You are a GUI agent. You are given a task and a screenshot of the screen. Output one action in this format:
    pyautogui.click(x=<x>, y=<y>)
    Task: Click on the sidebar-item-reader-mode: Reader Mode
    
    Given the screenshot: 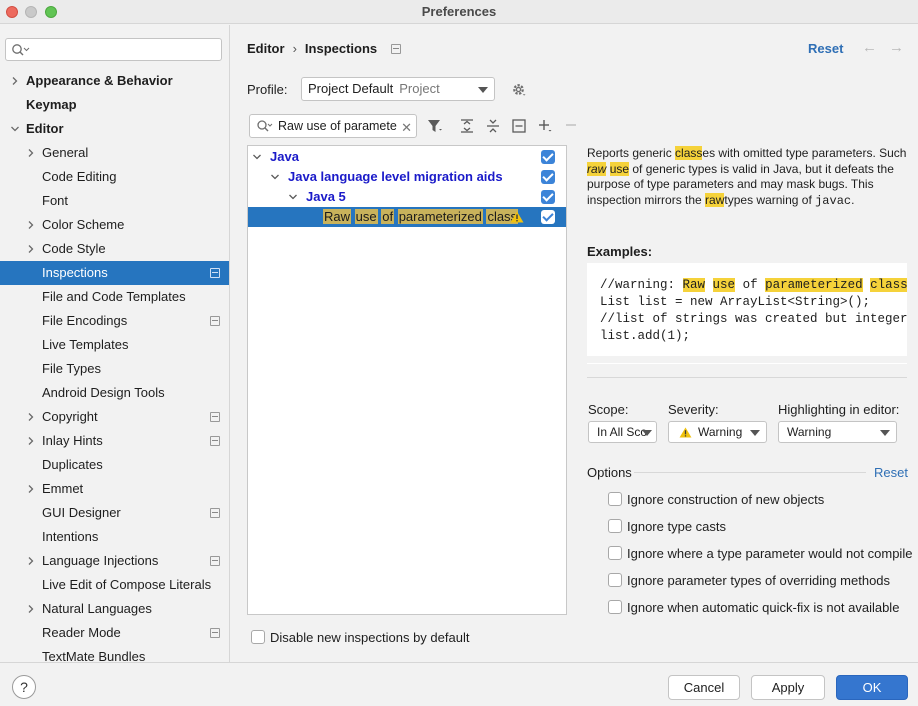 What is the action you would take?
    pyautogui.click(x=114, y=633)
    